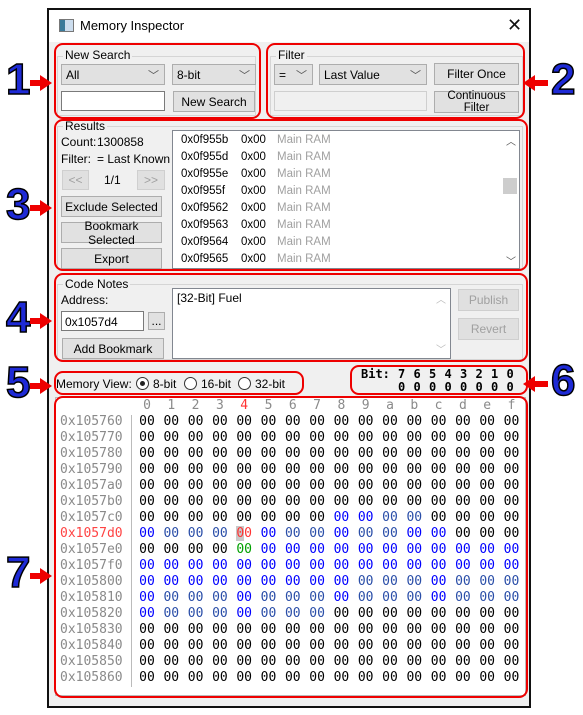  I want to click on annotation-number: 1, so click(18, 79).